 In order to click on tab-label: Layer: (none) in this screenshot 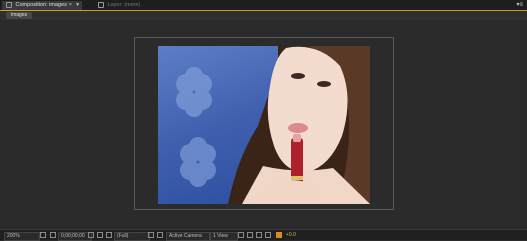, I will do `click(124, 5)`.